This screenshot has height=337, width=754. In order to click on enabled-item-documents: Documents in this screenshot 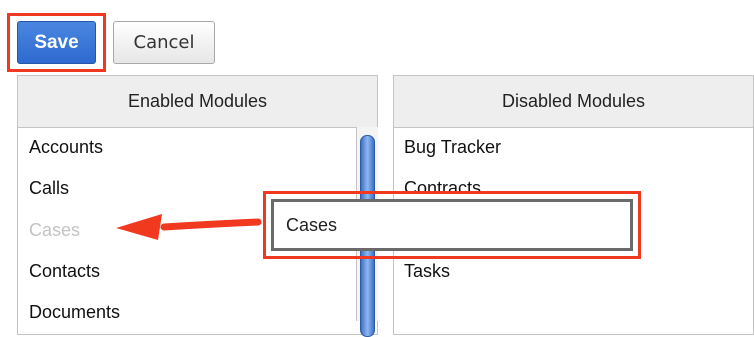, I will do `click(74, 312)`.